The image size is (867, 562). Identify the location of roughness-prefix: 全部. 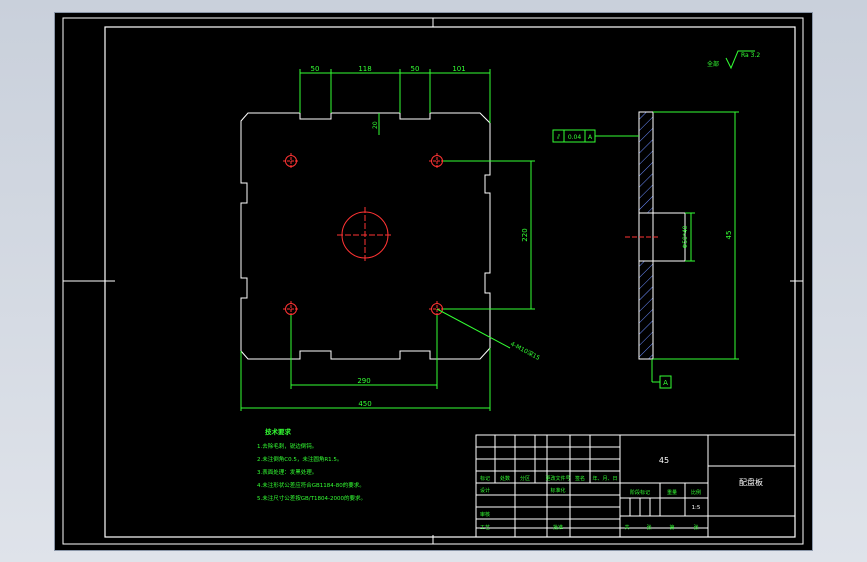
(713, 64).